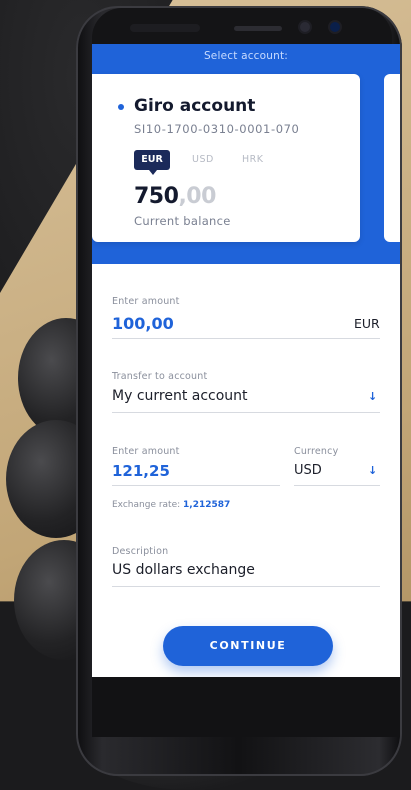  I want to click on currency-select: USD, so click(308, 470).